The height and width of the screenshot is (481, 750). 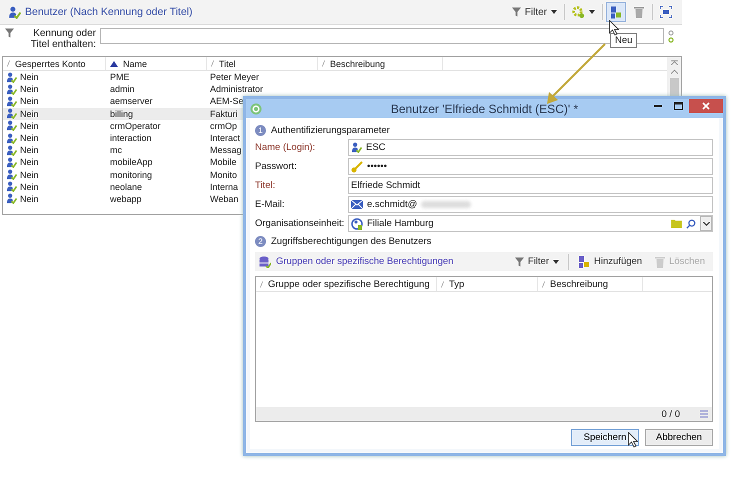 What do you see at coordinates (131, 175) in the screenshot?
I see `table-cell: monitoring` at bounding box center [131, 175].